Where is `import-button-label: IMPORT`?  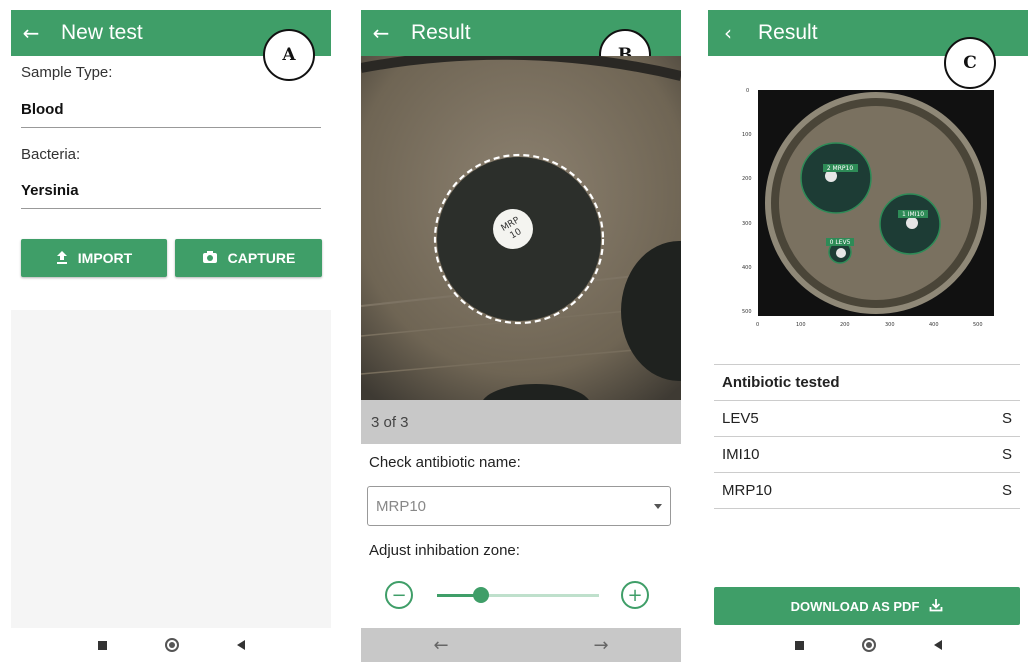
import-button-label: IMPORT is located at coordinates (105, 258).